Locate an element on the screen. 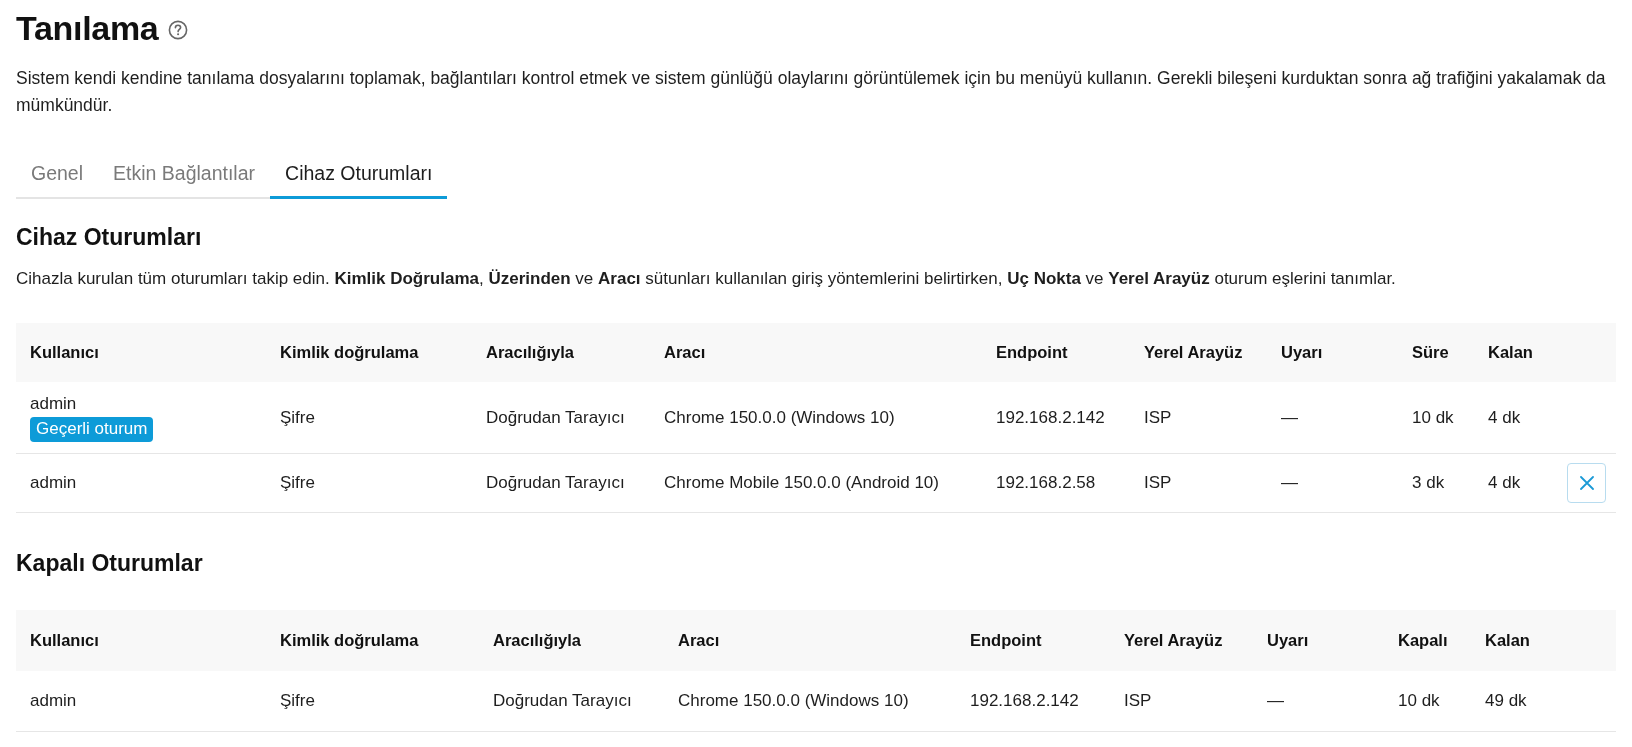 This screenshot has height=747, width=1632. username: admin is located at coordinates (54, 403).